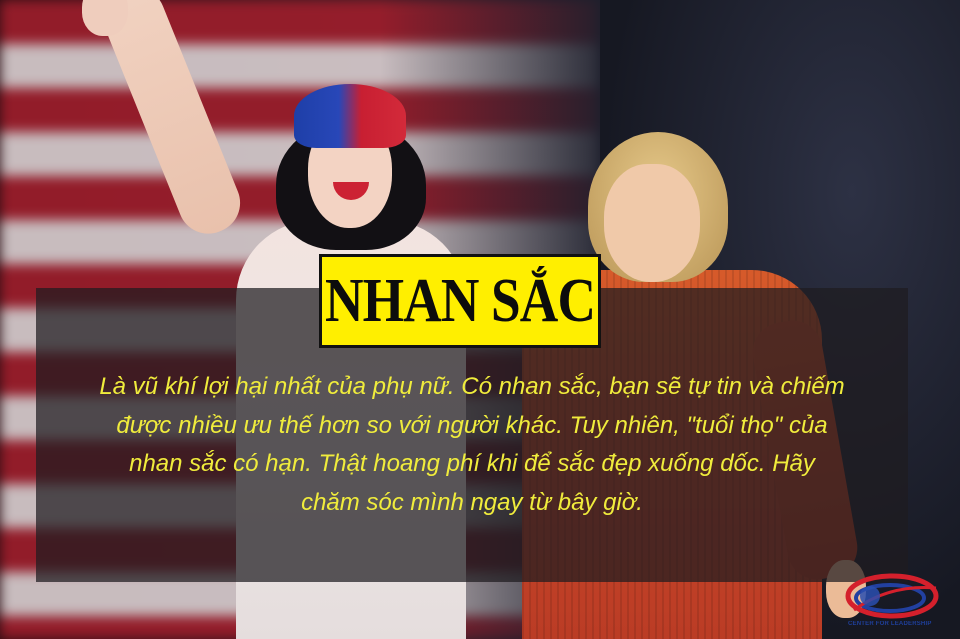 The width and height of the screenshot is (960, 639). What do you see at coordinates (350, 116) in the screenshot?
I see `left-woman-headwrap` at bounding box center [350, 116].